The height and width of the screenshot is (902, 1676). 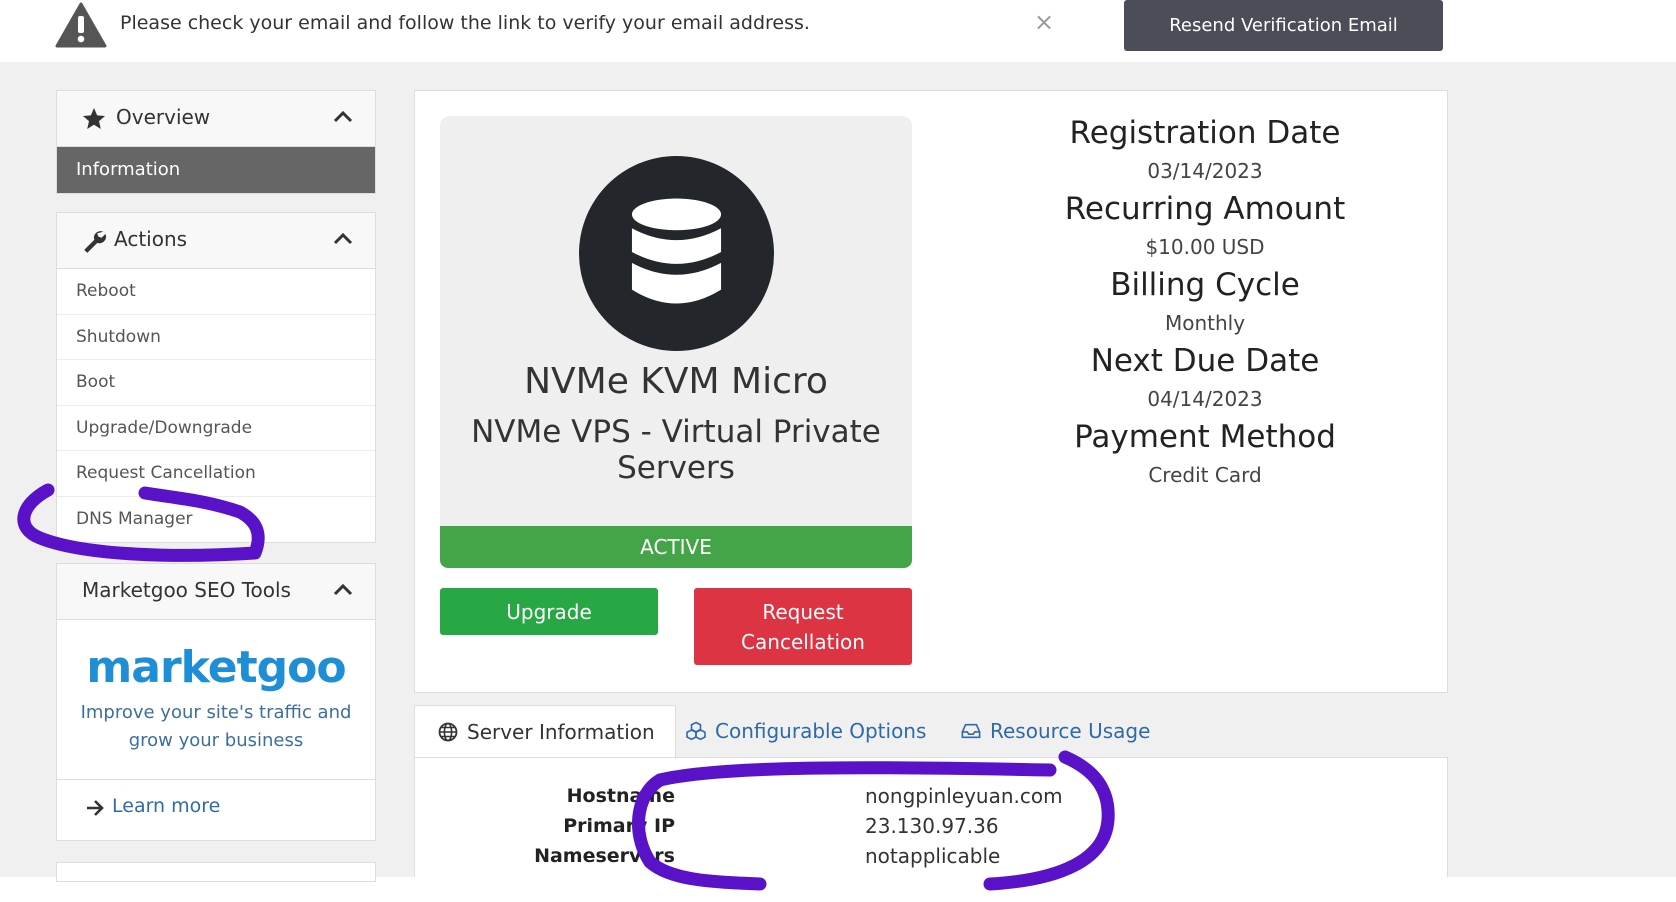 I want to click on registration-date-label: Registration Date, so click(x=1205, y=133).